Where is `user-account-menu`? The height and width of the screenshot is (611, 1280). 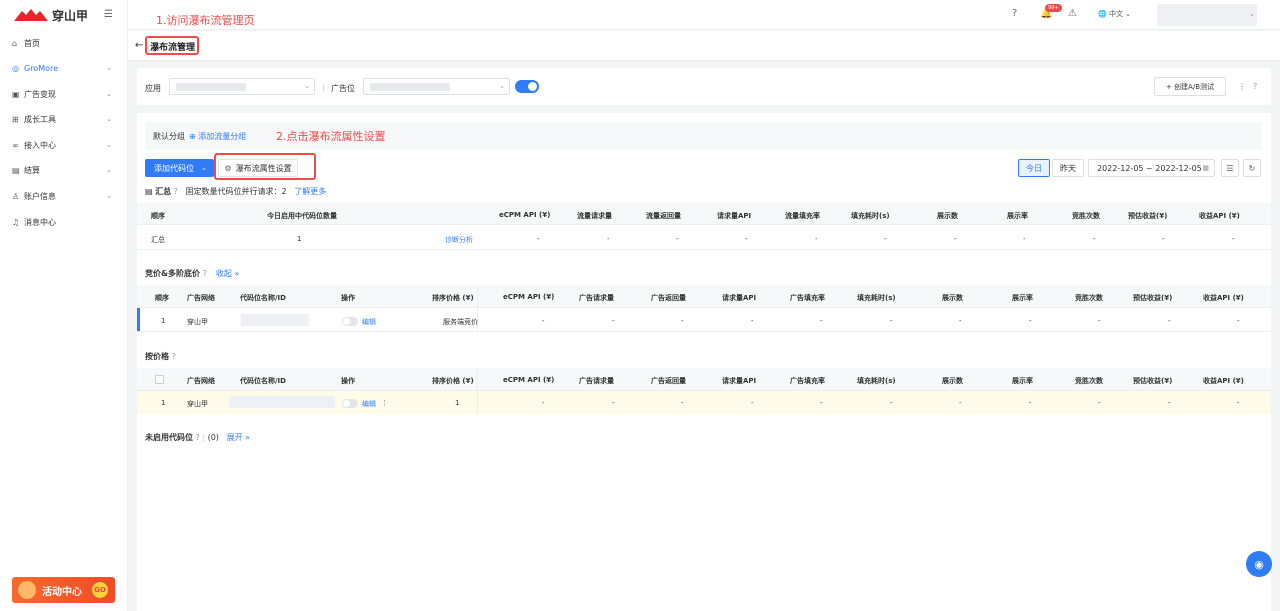
user-account-menu is located at coordinates (1207, 15).